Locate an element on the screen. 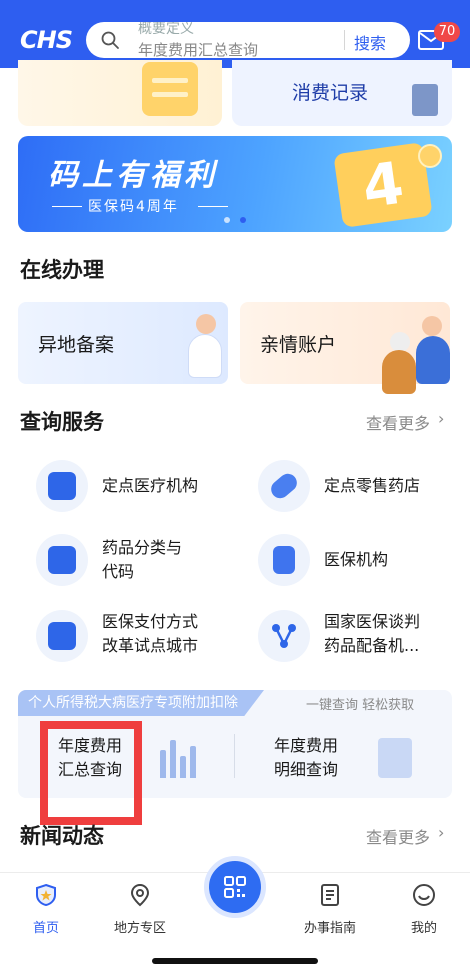 This screenshot has width=470, height=974. qr-code-icon is located at coordinates (235, 887).